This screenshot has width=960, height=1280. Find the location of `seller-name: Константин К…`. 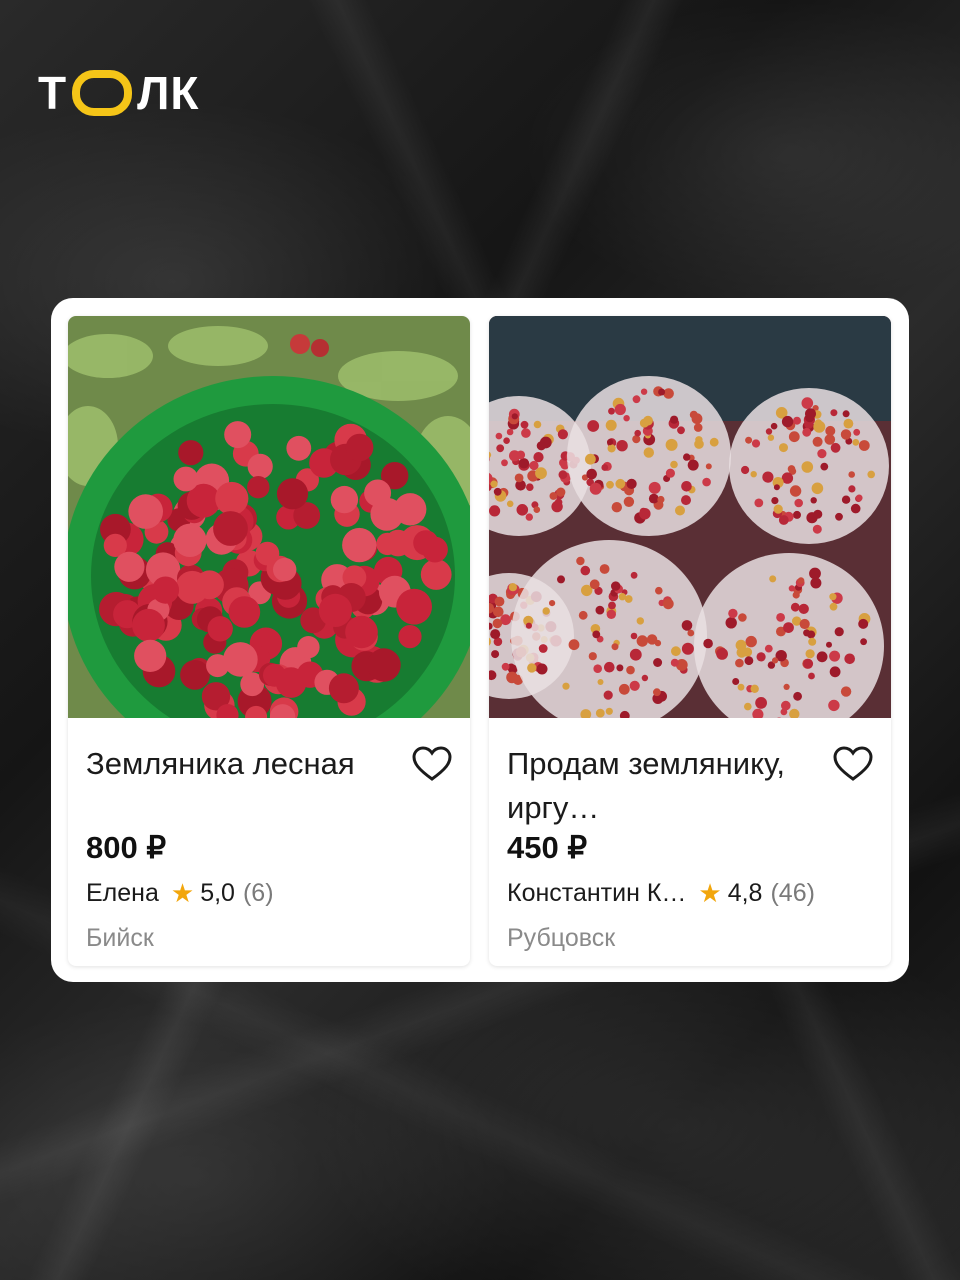

seller-name: Константин К… is located at coordinates (596, 893).